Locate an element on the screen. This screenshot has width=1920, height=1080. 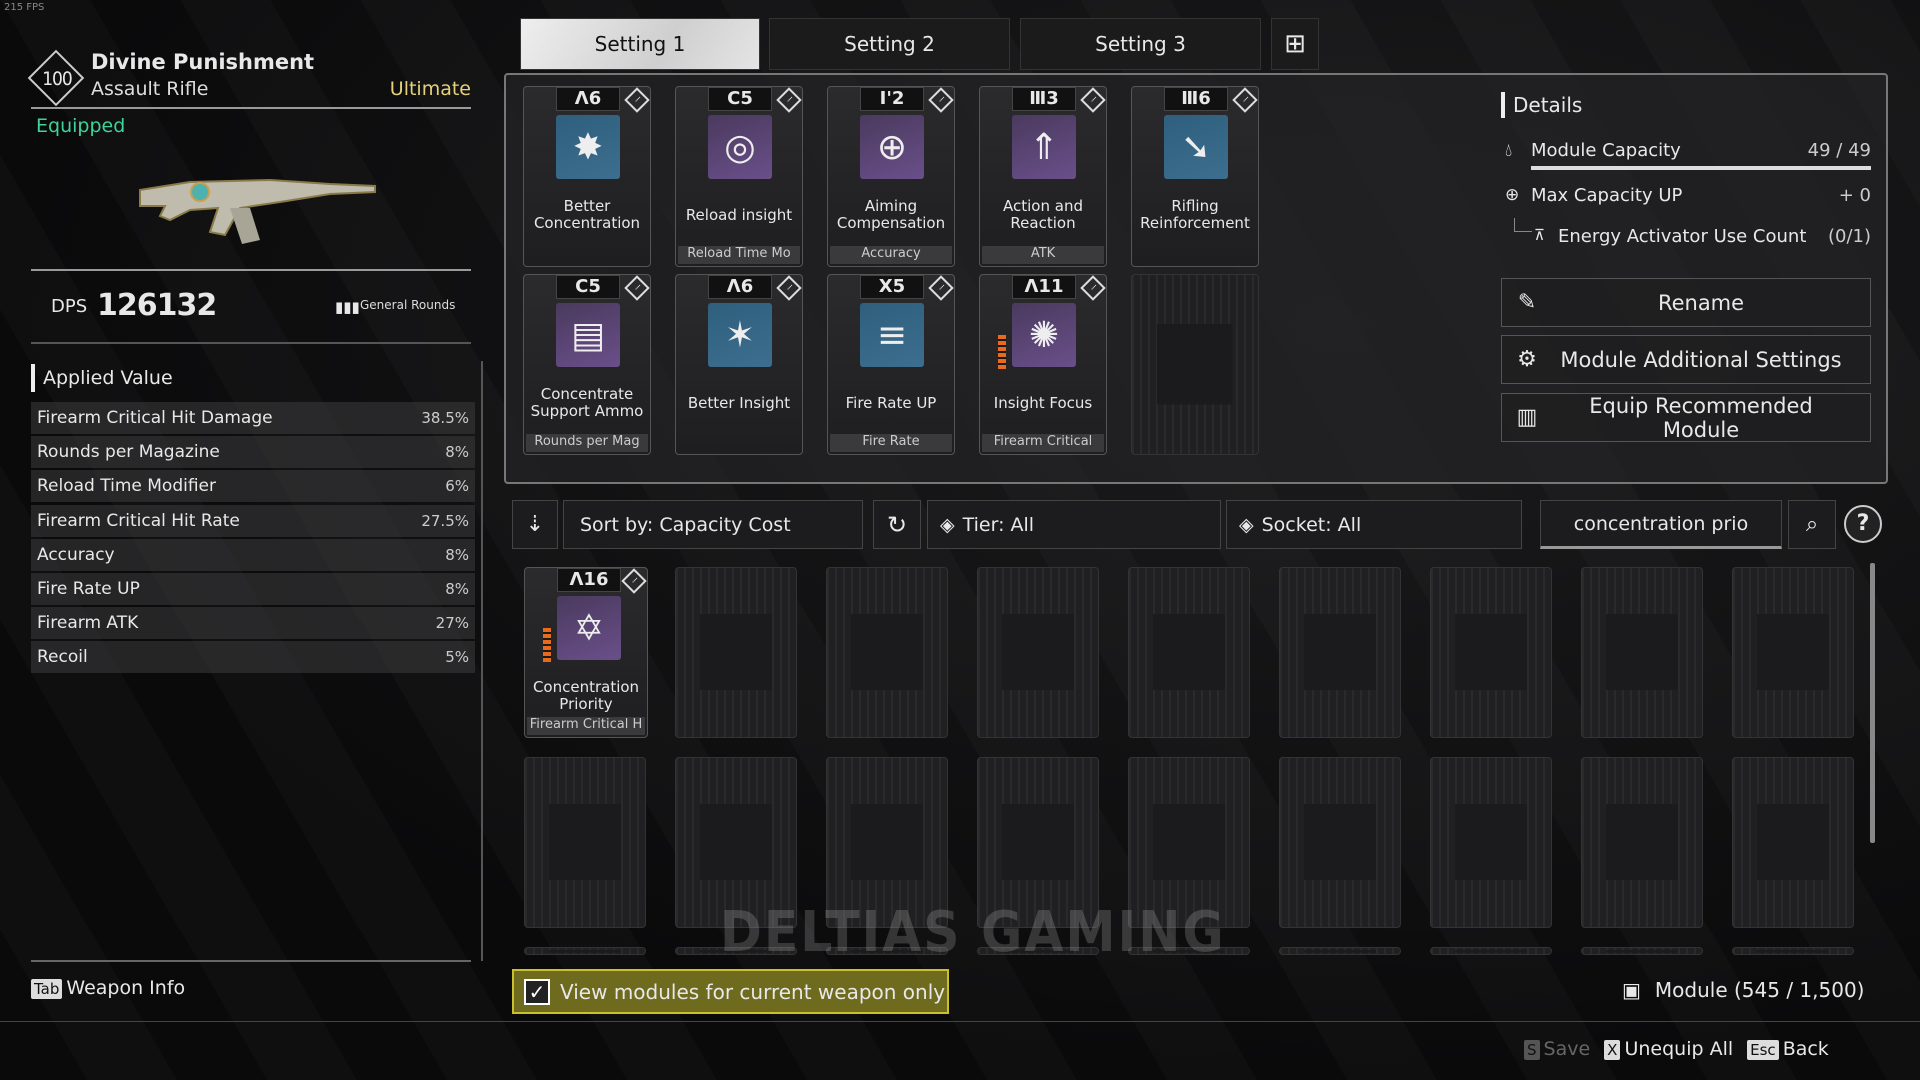
watermark-logo: DELTIAS GAMING is located at coordinates (973, 932).